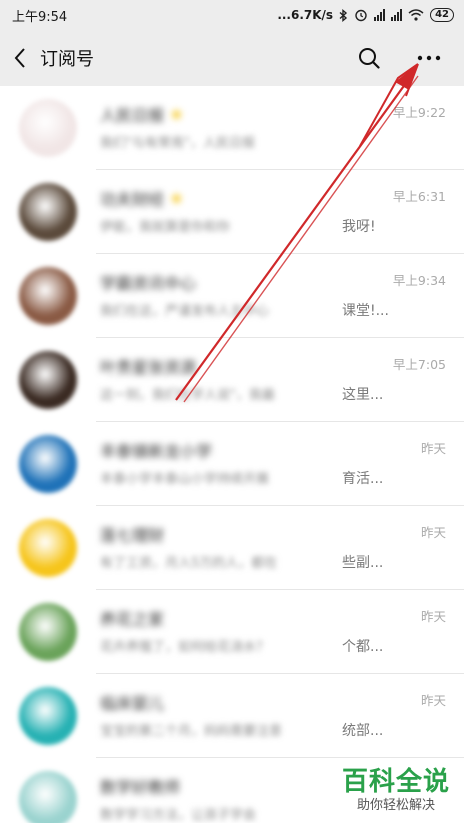 This screenshot has width=464, height=823. What do you see at coordinates (395, 782) in the screenshot?
I see `watermark-title: 百科全说` at bounding box center [395, 782].